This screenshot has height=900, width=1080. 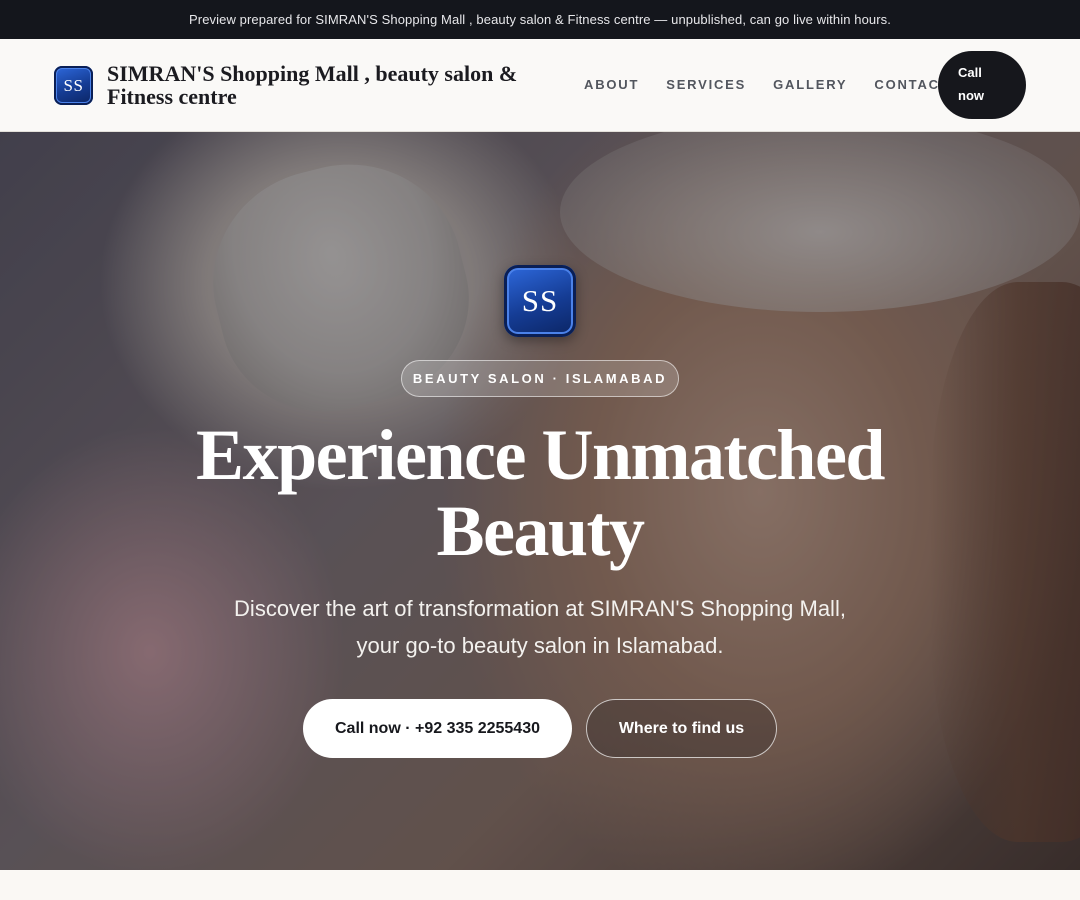 What do you see at coordinates (540, 378) in the screenshot?
I see `category-badge: BEAUTY SALON · ISLAMABAD` at bounding box center [540, 378].